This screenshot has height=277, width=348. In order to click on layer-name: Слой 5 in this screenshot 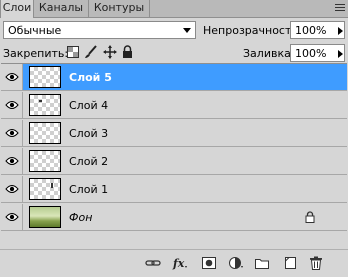, I will do `click(90, 77)`.